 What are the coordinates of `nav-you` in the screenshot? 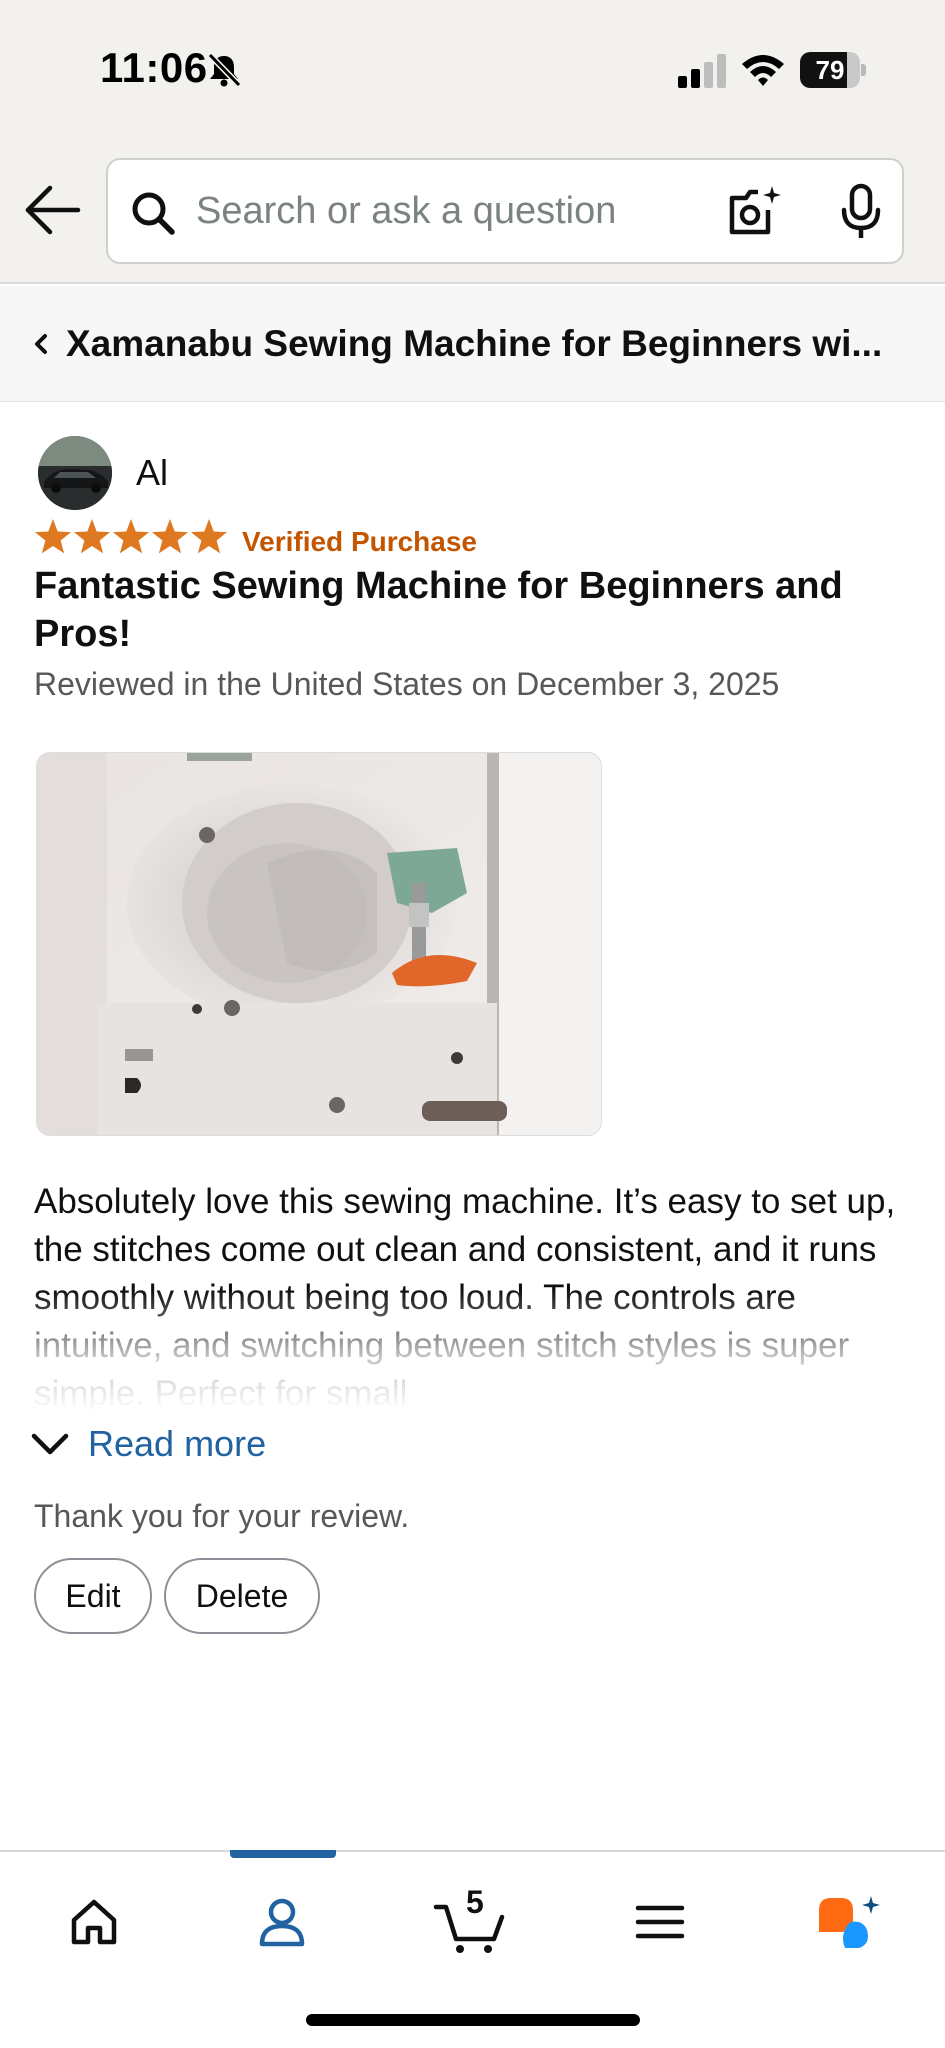 It's located at (282, 1922).